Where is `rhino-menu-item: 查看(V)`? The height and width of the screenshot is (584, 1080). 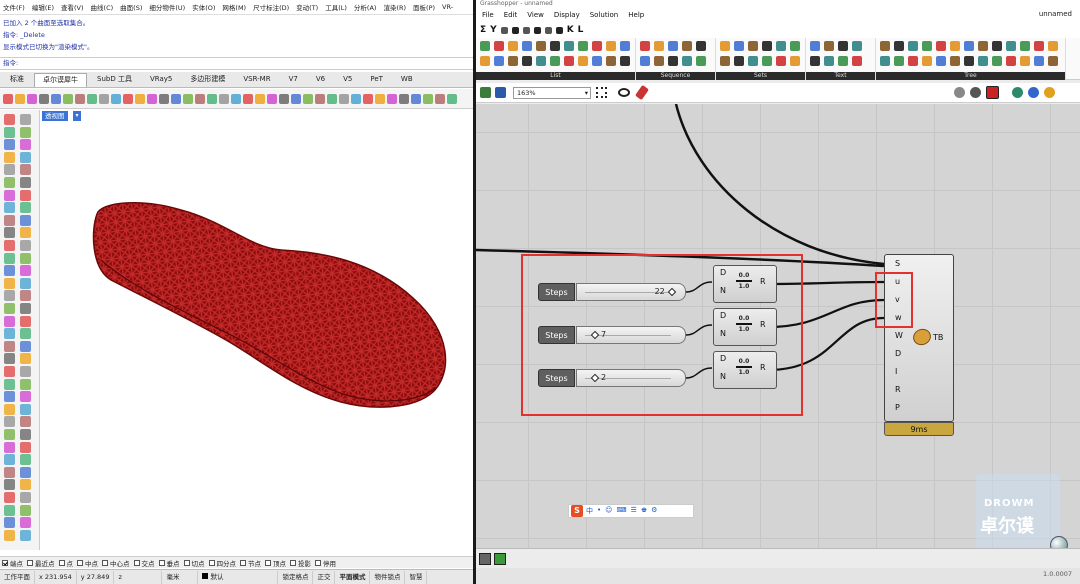 rhino-menu-item: 查看(V) is located at coordinates (72, 7).